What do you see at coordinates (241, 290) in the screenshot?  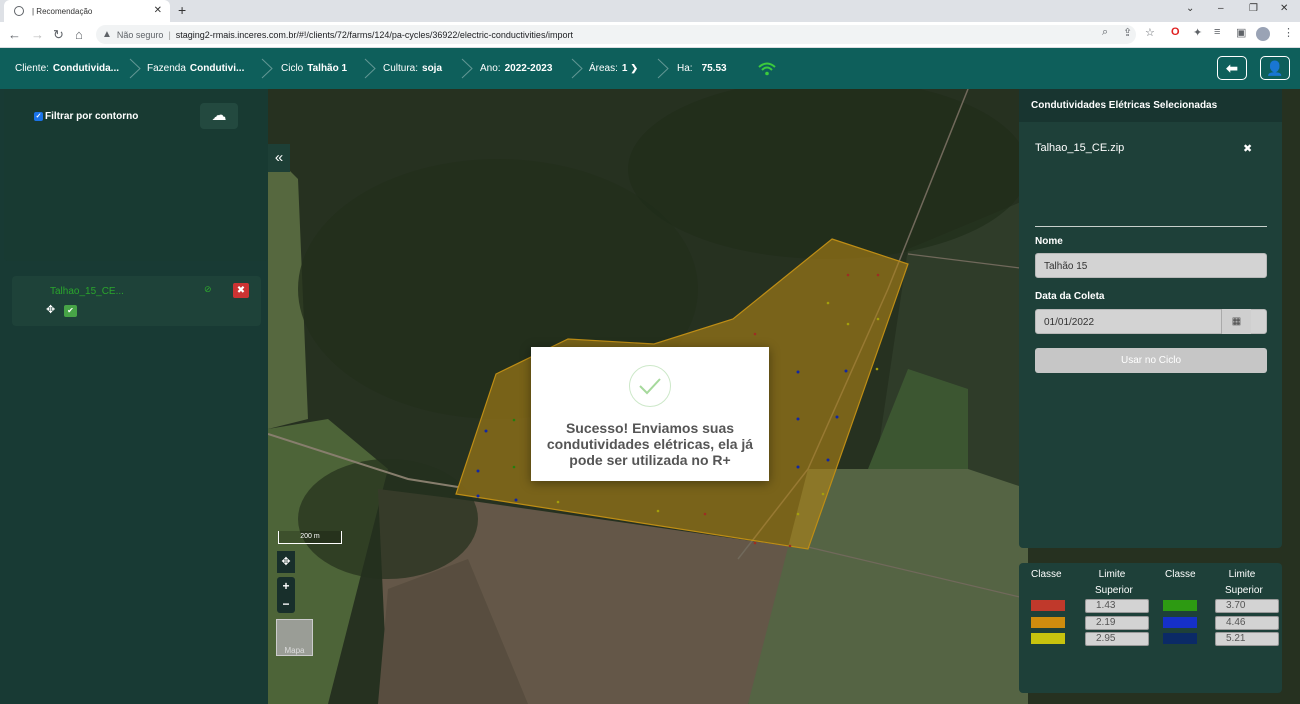 I see `delete-file-button: ✖` at bounding box center [241, 290].